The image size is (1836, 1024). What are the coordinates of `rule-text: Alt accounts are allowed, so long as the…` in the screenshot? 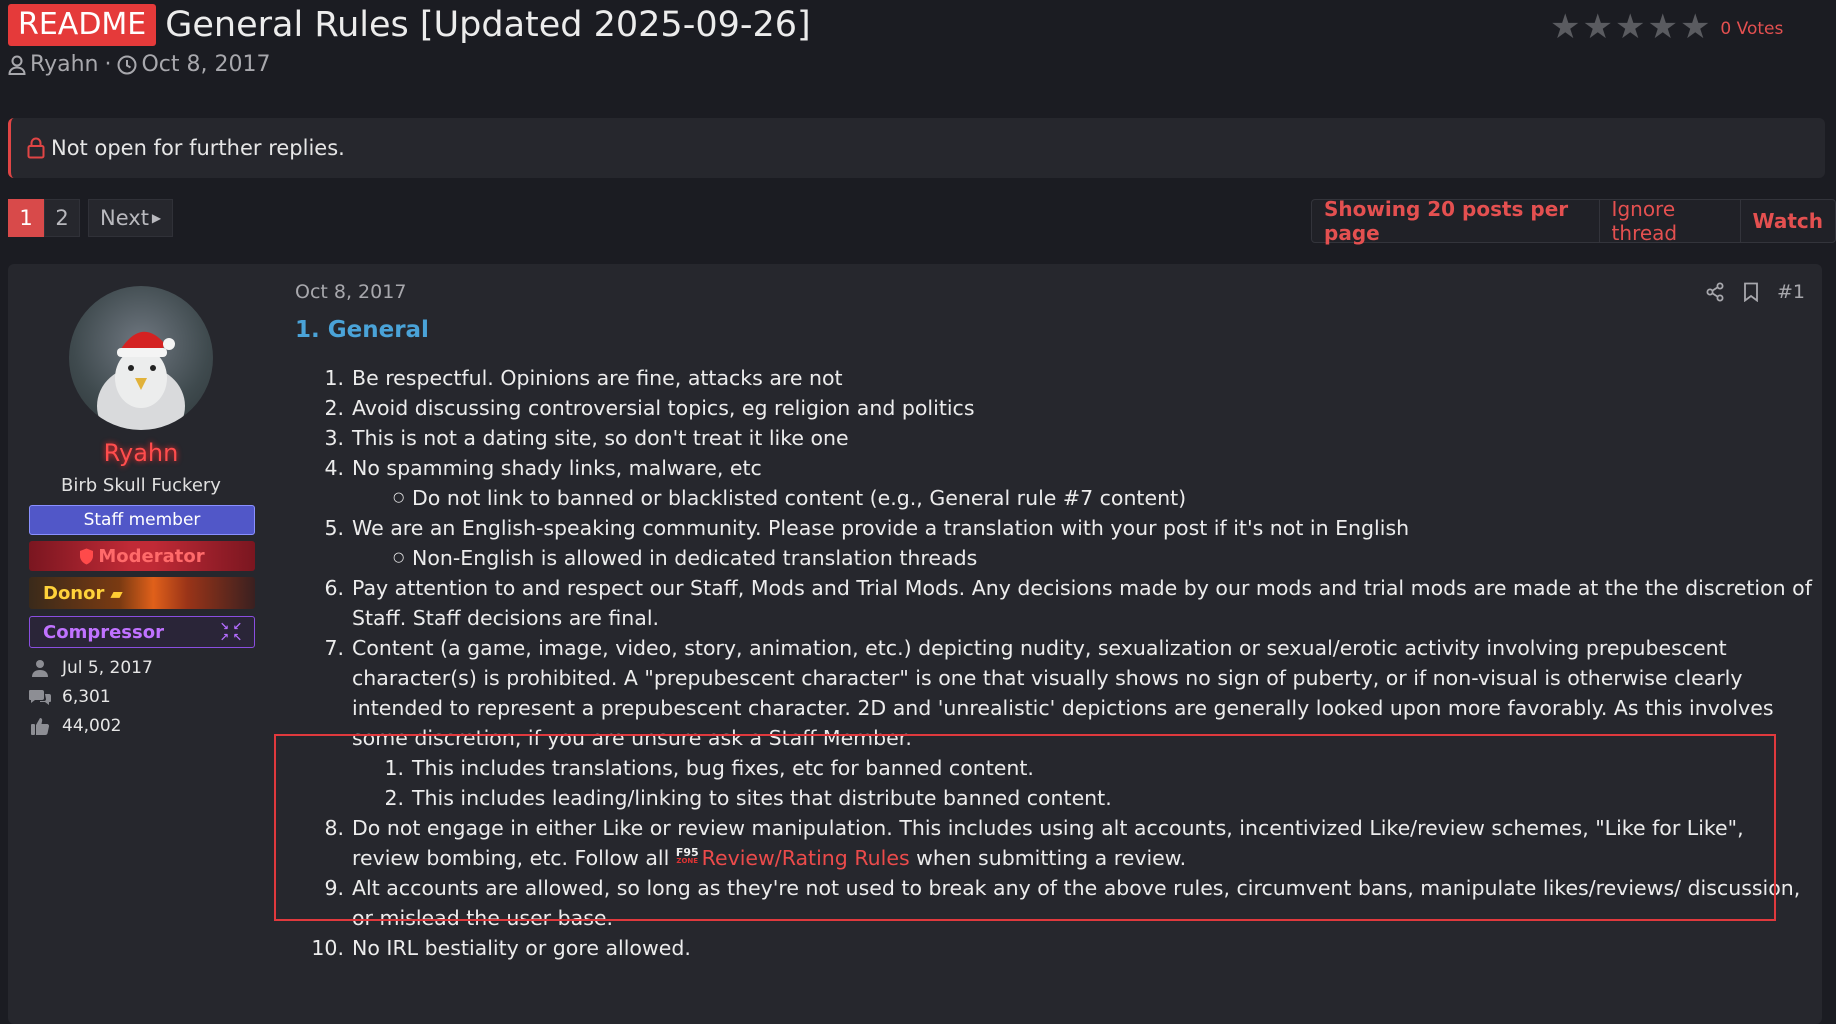 It's located at (1076, 903).